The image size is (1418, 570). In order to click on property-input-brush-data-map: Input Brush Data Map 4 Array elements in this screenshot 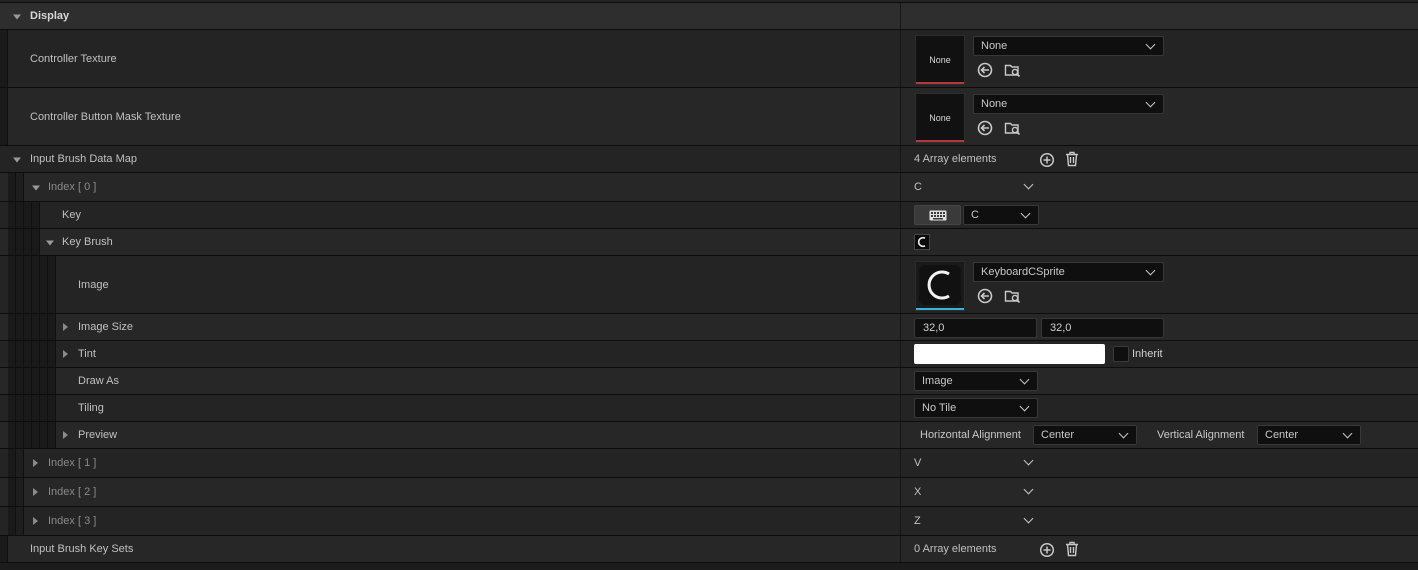, I will do `click(709, 159)`.